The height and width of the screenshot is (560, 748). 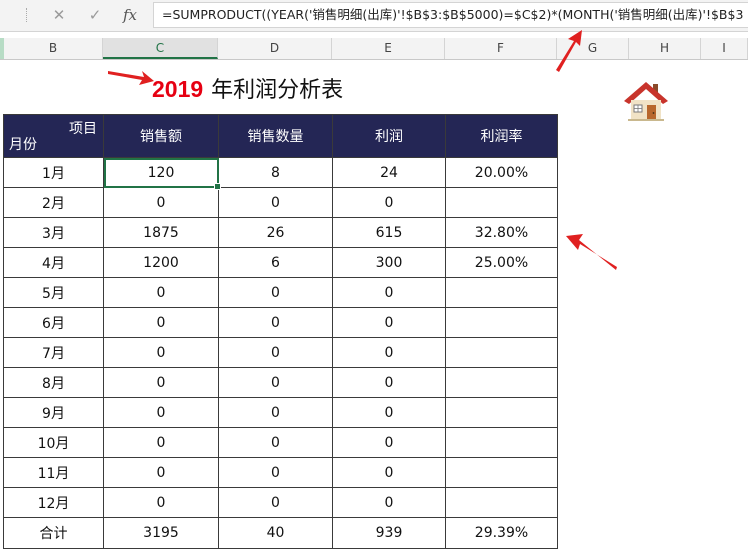 I want to click on sheet-title: 2019 年利润分析表, so click(x=247, y=89).